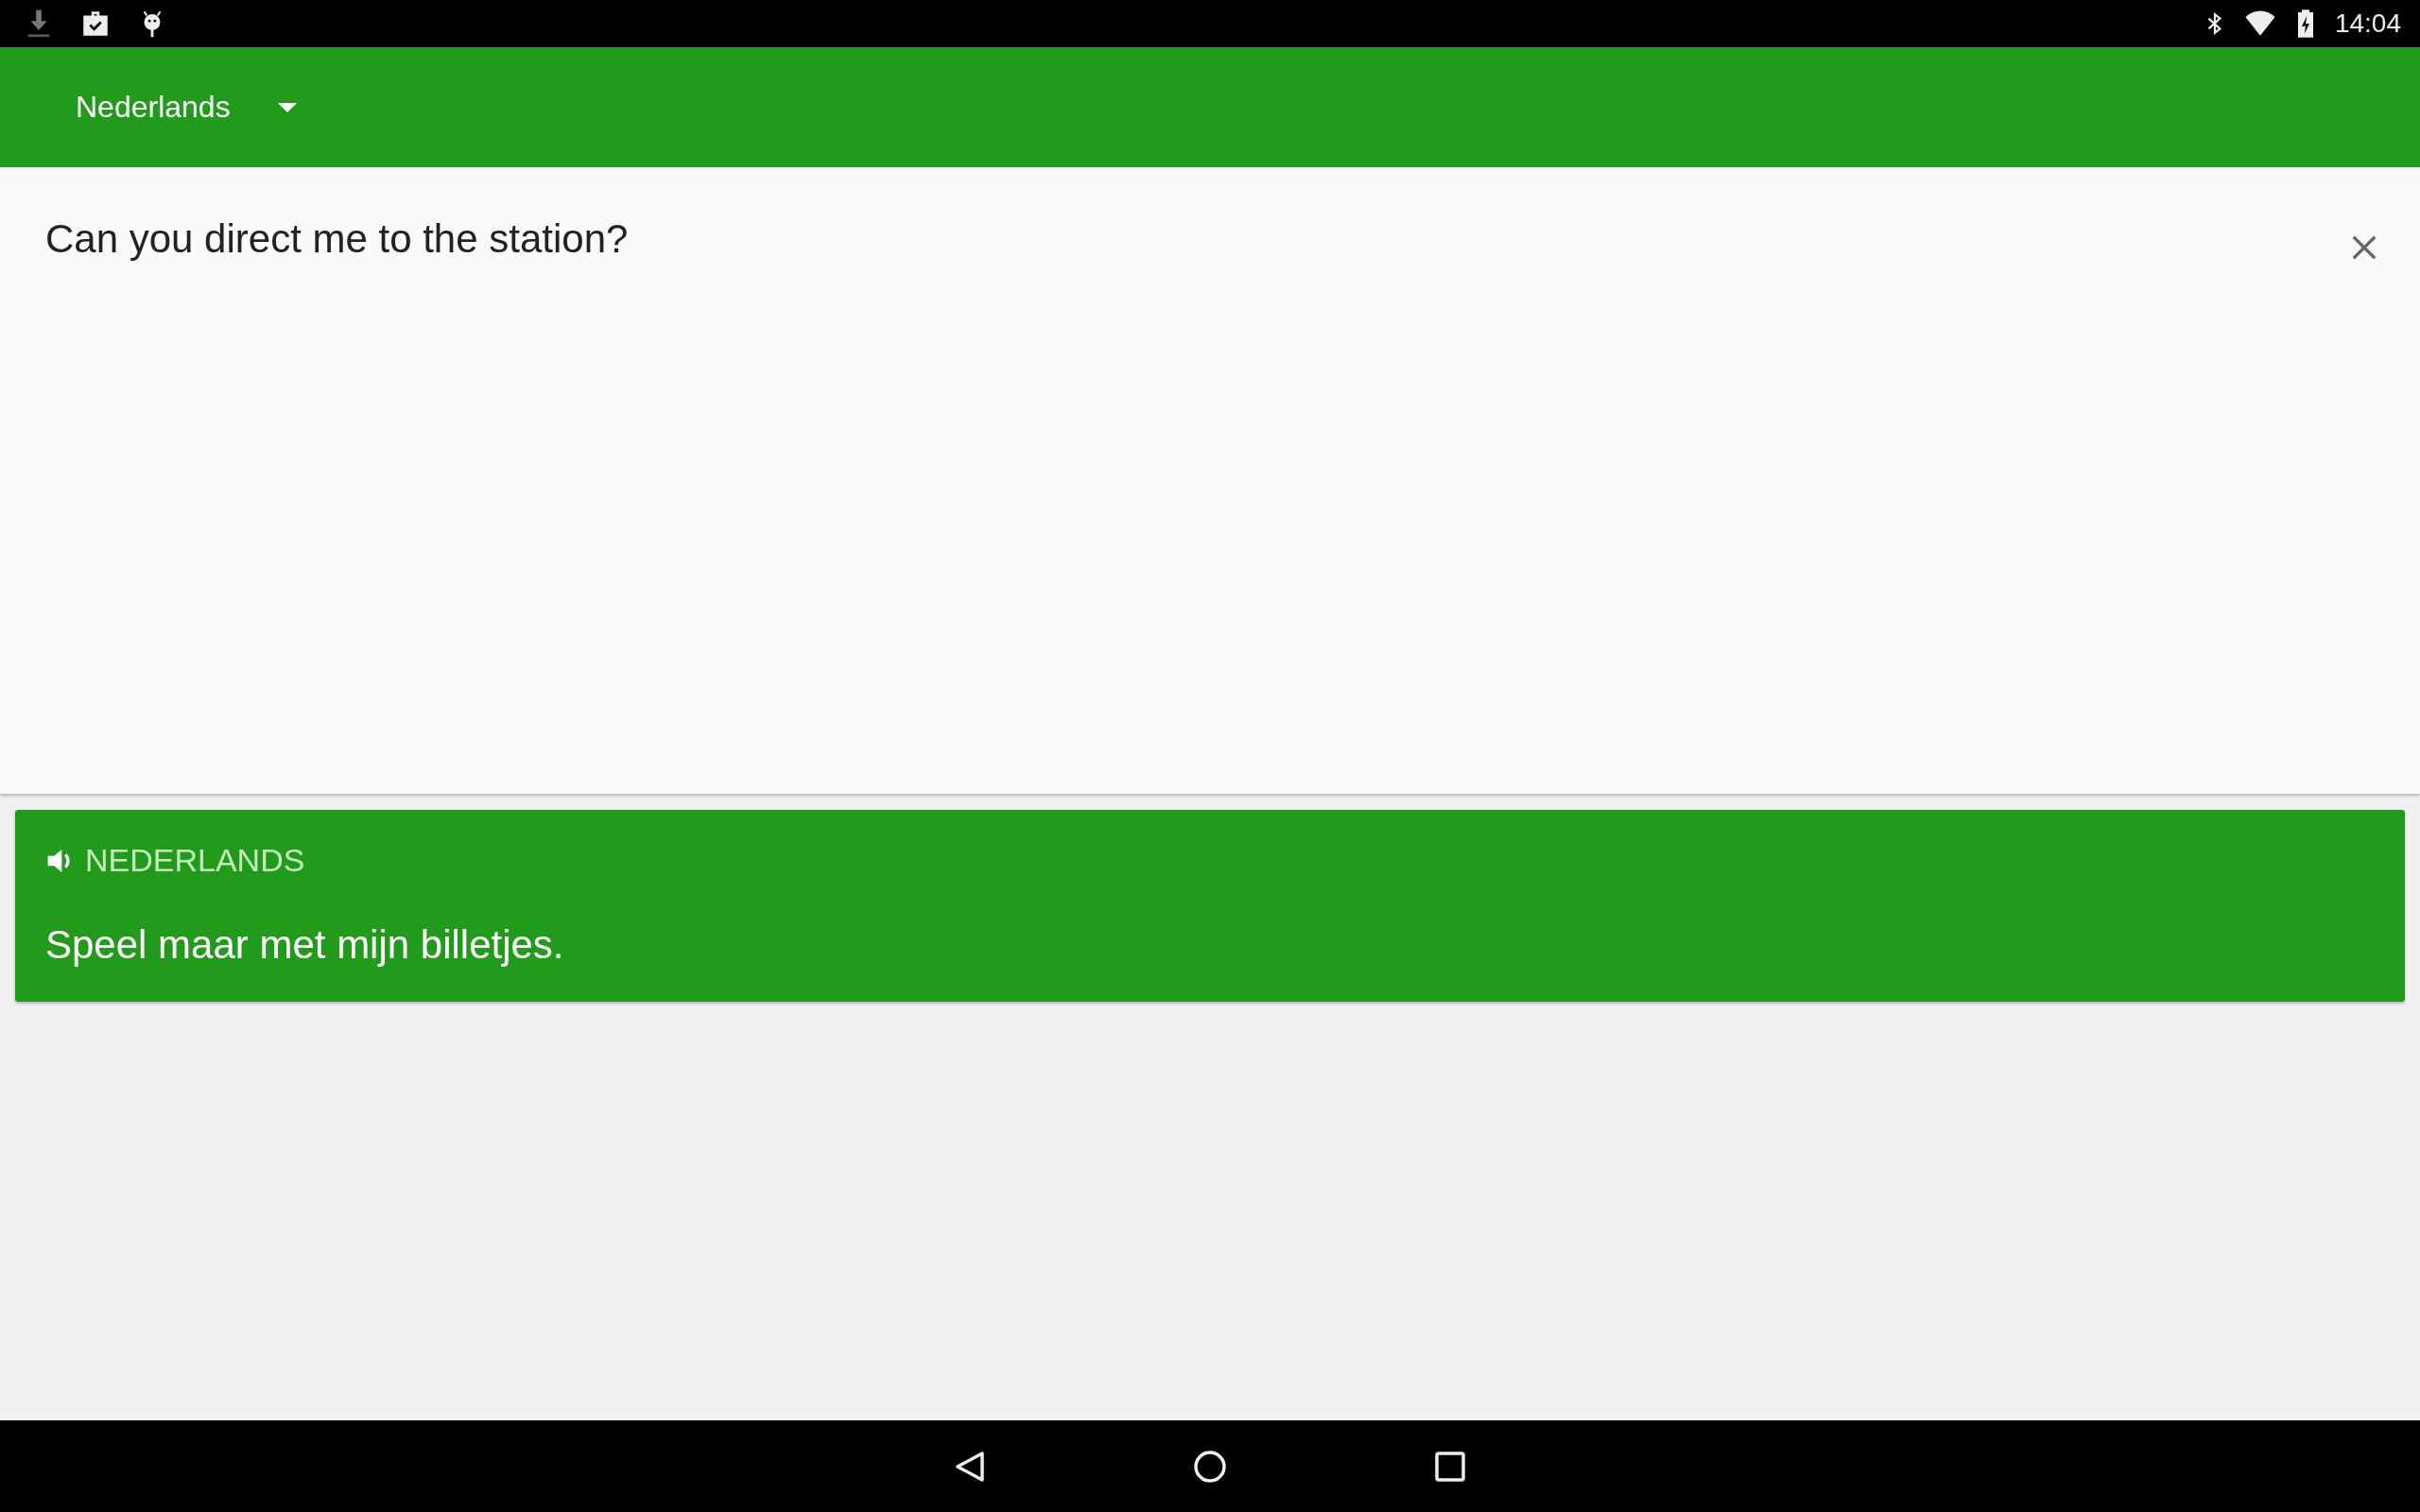 This screenshot has height=1512, width=2420. I want to click on language-label: NEDERLANDS, so click(195, 860).